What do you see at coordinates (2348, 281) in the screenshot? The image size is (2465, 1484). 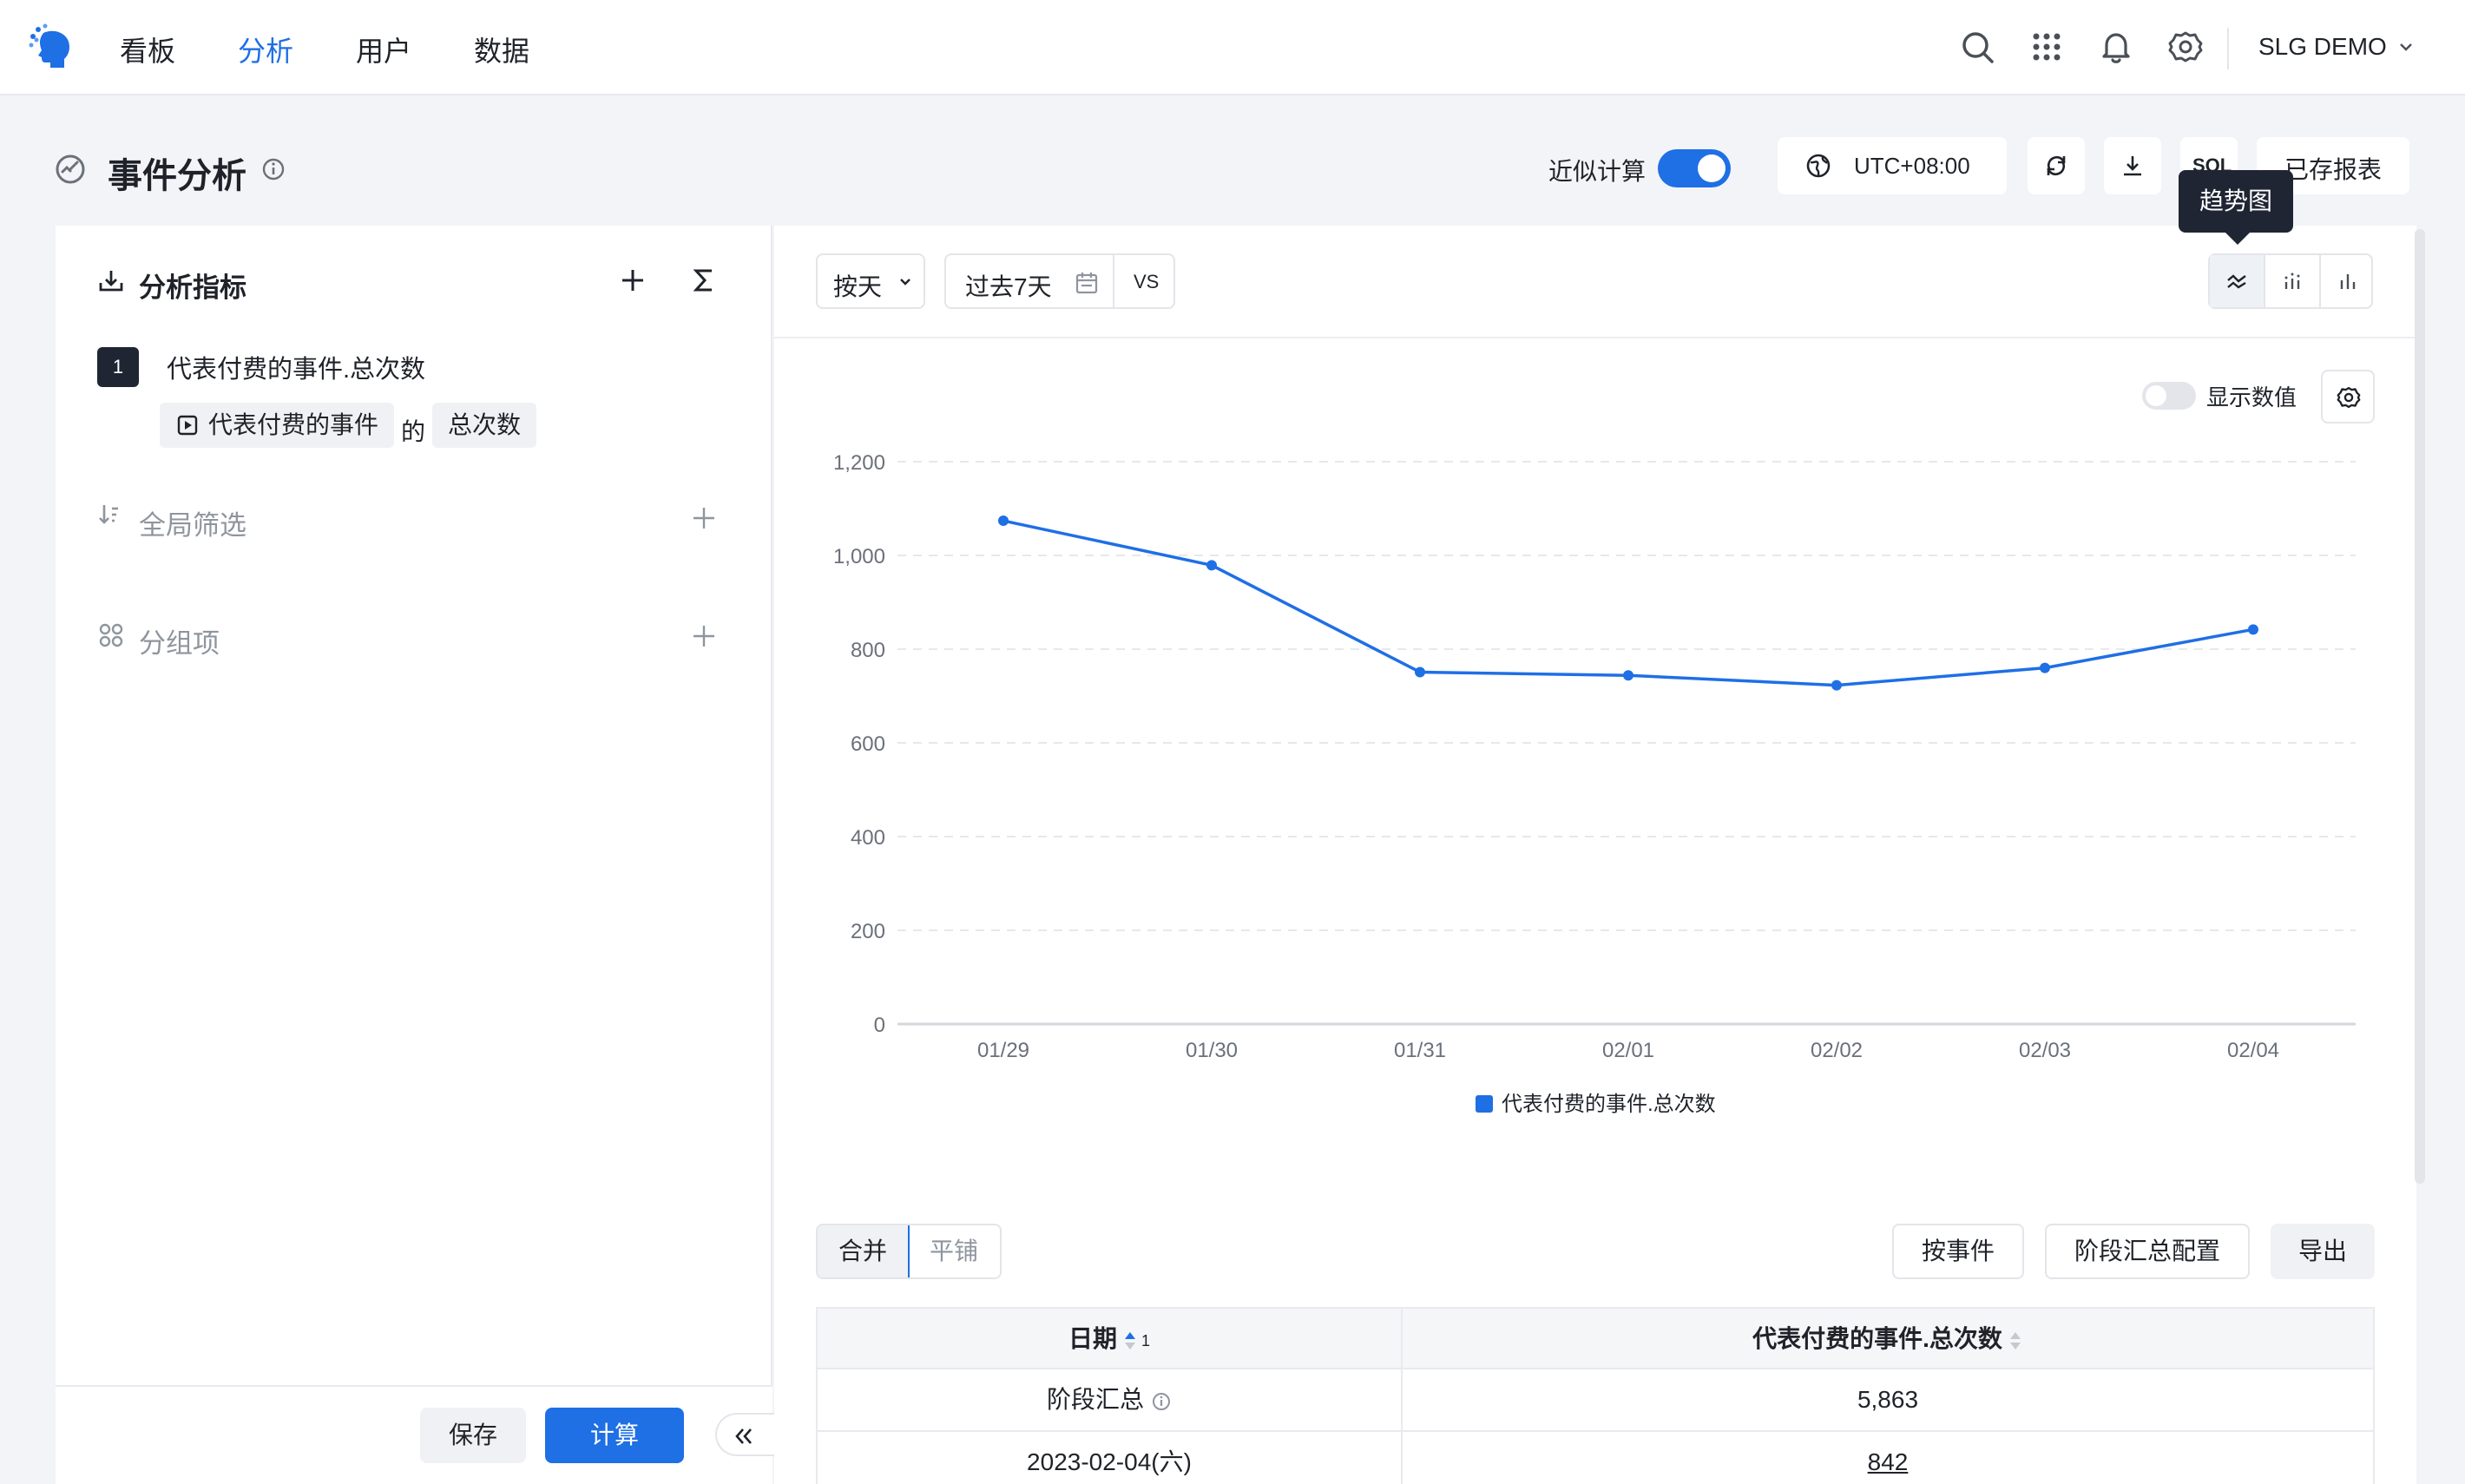 I see `chart-type-bar` at bounding box center [2348, 281].